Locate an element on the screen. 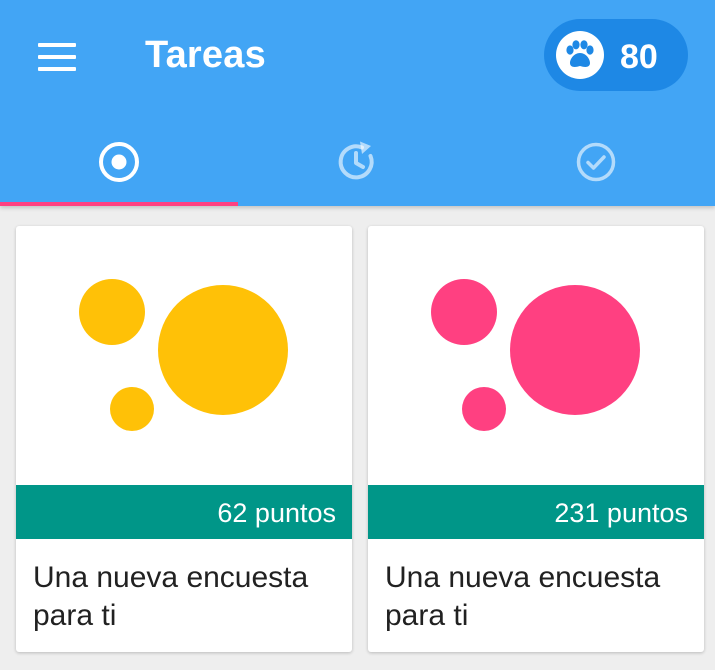 The image size is (715, 670). page-title: Tareas is located at coordinates (205, 55).